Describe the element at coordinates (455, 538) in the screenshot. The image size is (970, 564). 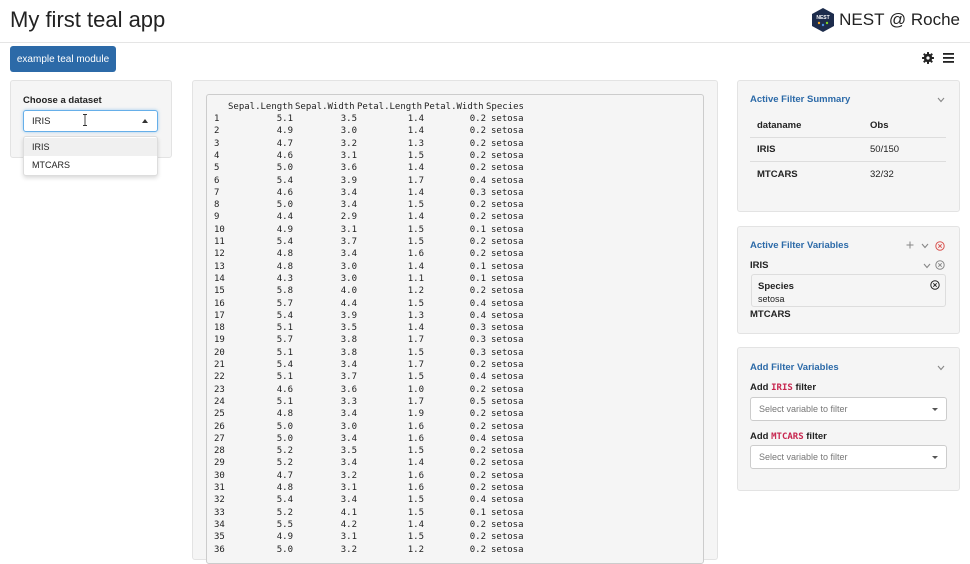
I see `table-row: 35 4.9 3.1 1.5 0.2 setosa` at that location.